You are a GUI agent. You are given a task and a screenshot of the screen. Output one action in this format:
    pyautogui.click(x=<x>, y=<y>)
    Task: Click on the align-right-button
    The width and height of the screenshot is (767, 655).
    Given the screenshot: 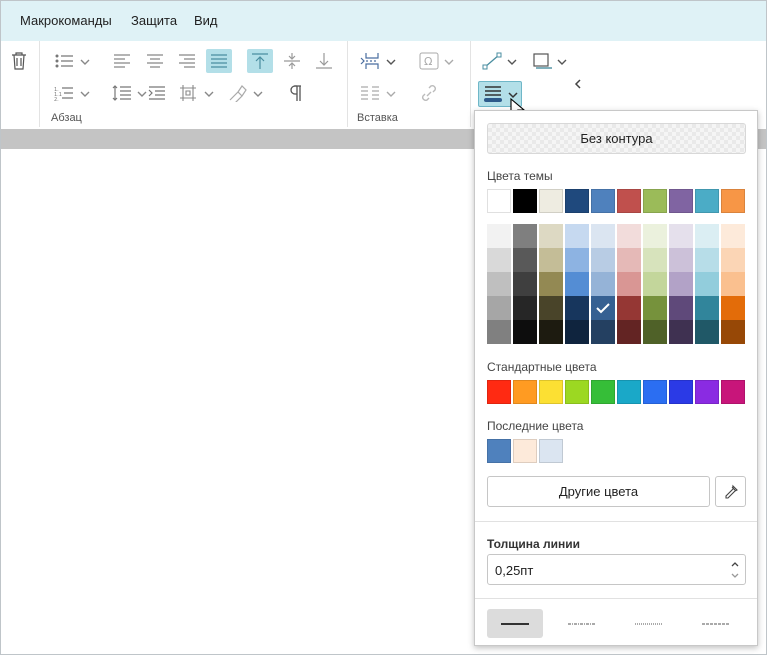 What is the action you would take?
    pyautogui.click(x=187, y=61)
    